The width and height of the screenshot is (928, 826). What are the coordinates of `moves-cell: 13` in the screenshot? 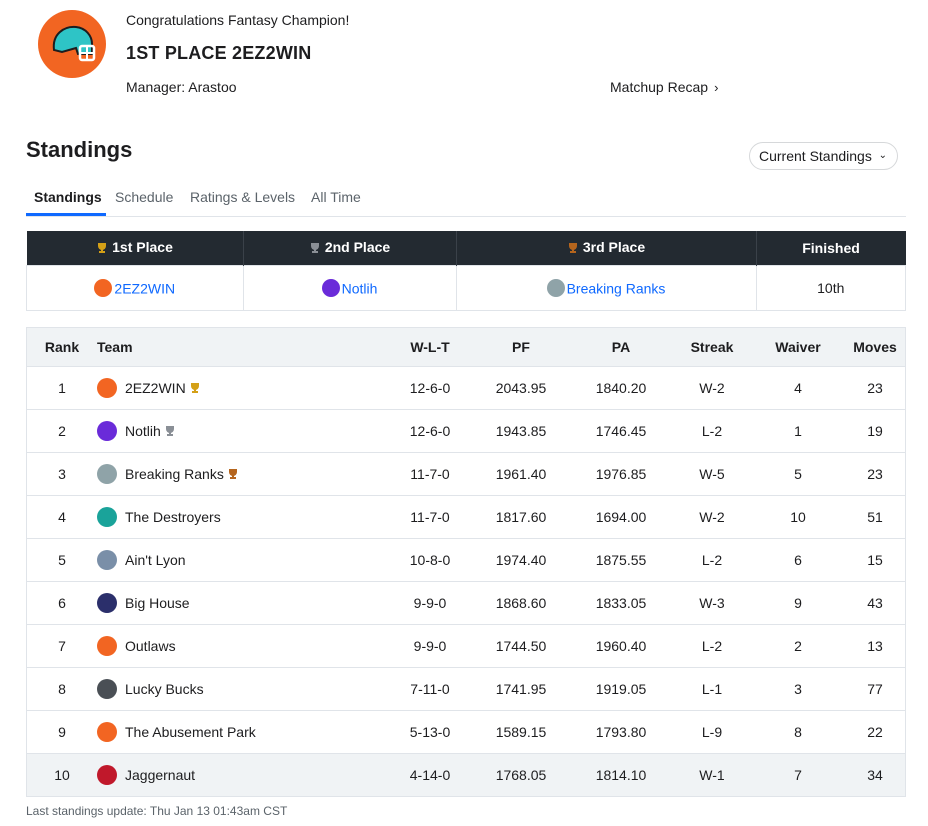 It's located at (875, 646).